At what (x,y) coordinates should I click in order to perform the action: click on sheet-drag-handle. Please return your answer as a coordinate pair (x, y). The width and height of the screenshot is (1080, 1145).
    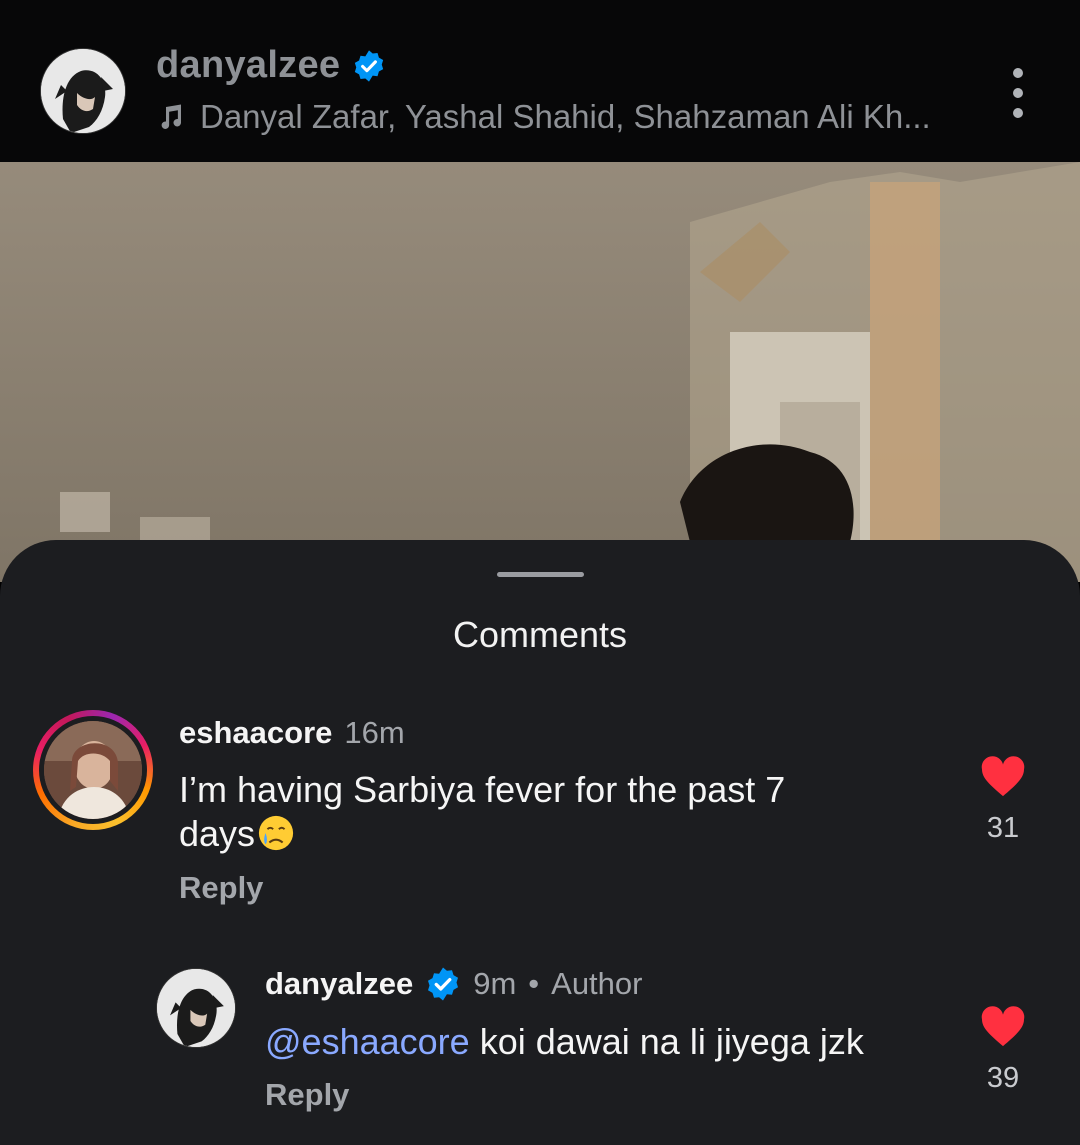
    Looking at the image, I should click on (540, 574).